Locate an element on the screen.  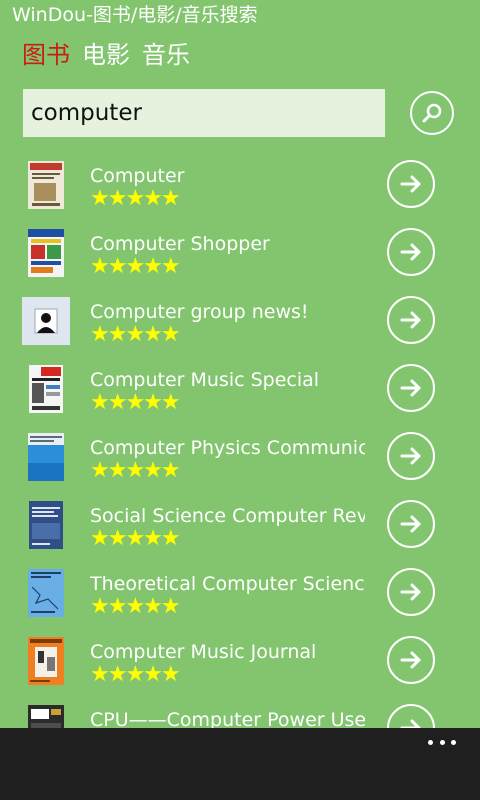
item-title: Computer Music Special is located at coordinates (205, 380).